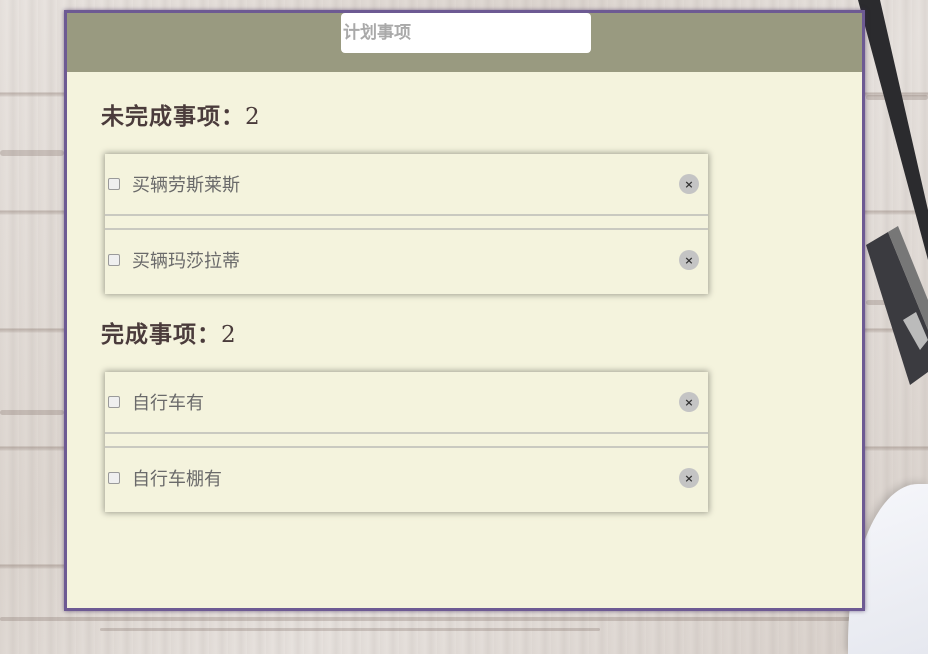  I want to click on done-title: 完成事项：2, so click(169, 332).